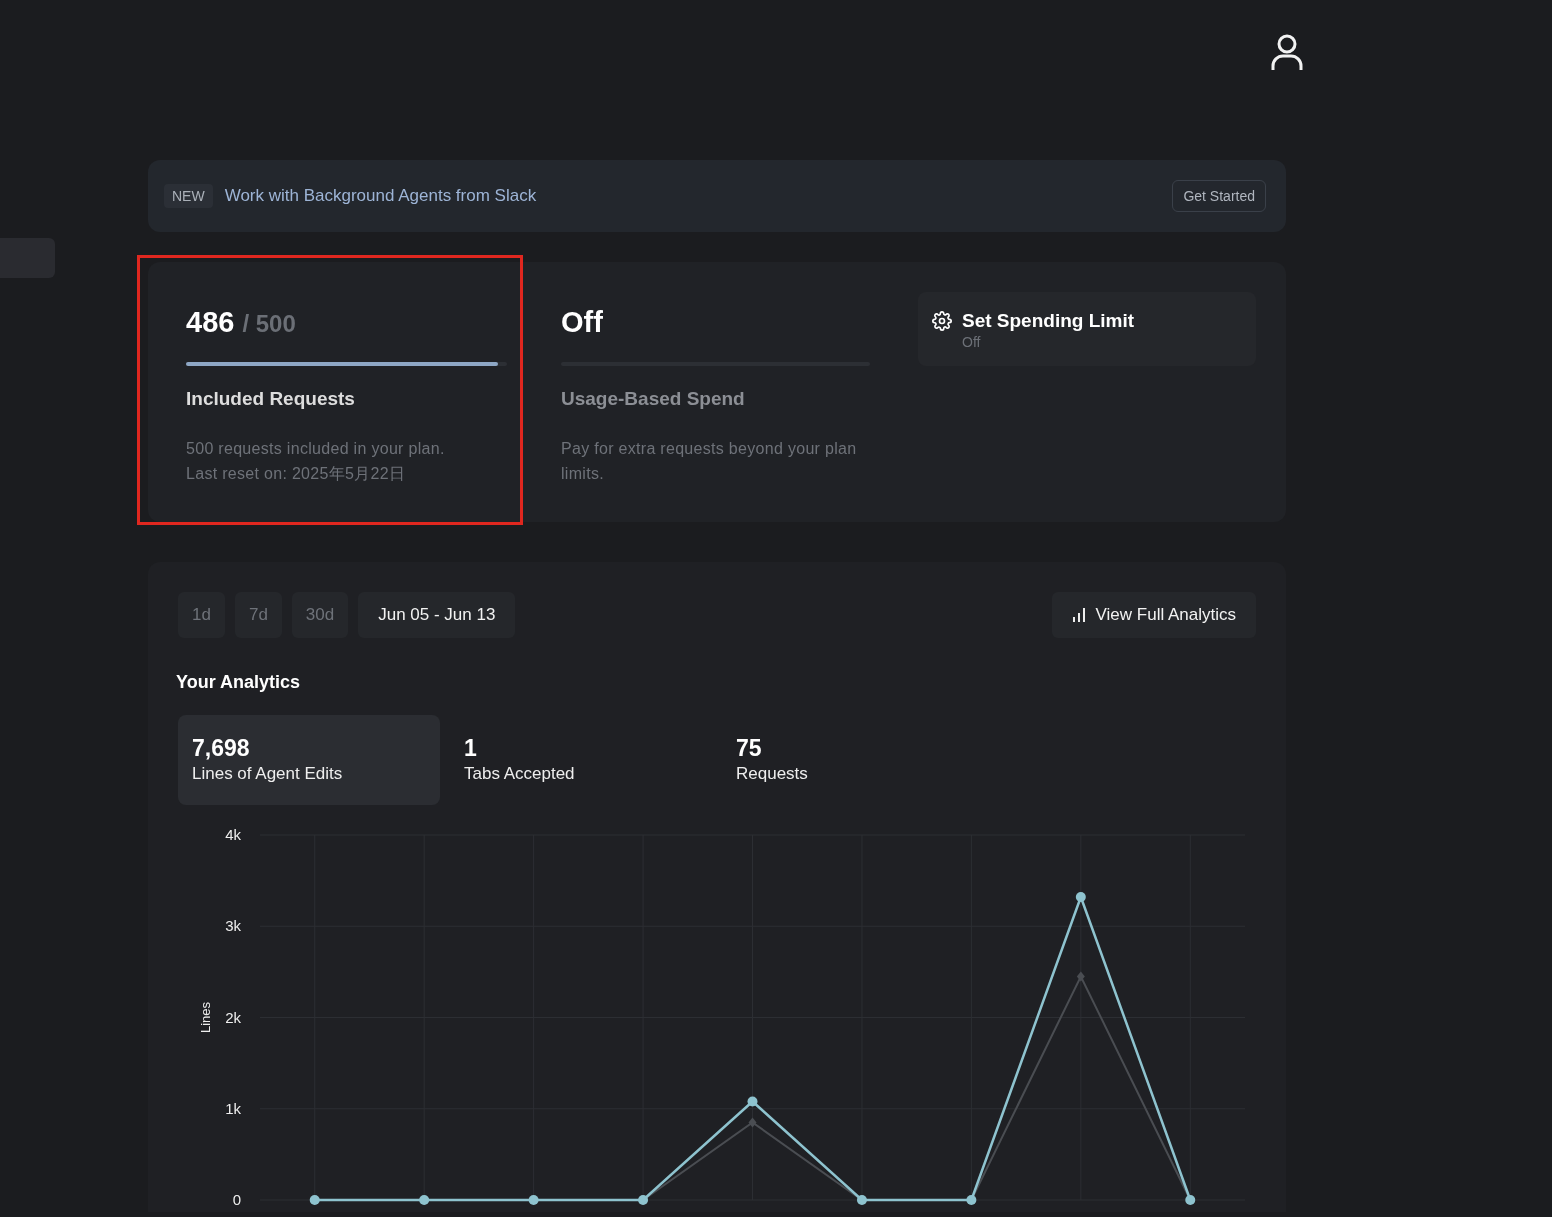  Describe the element at coordinates (1078, 615) in the screenshot. I see `bar-chart-icon` at that location.